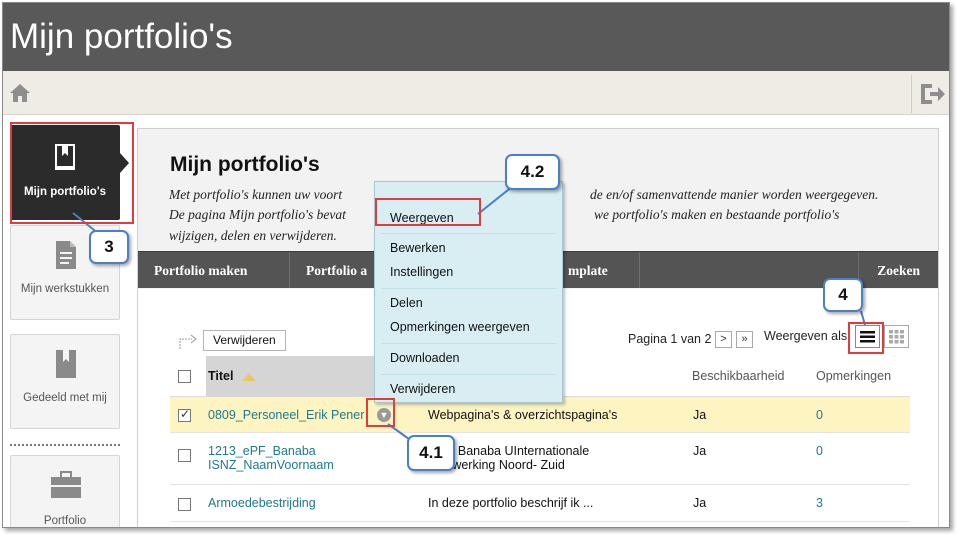 Image resolution: width=957 pixels, height=534 pixels. What do you see at coordinates (188, 341) in the screenshot?
I see `arrow-icon` at bounding box center [188, 341].